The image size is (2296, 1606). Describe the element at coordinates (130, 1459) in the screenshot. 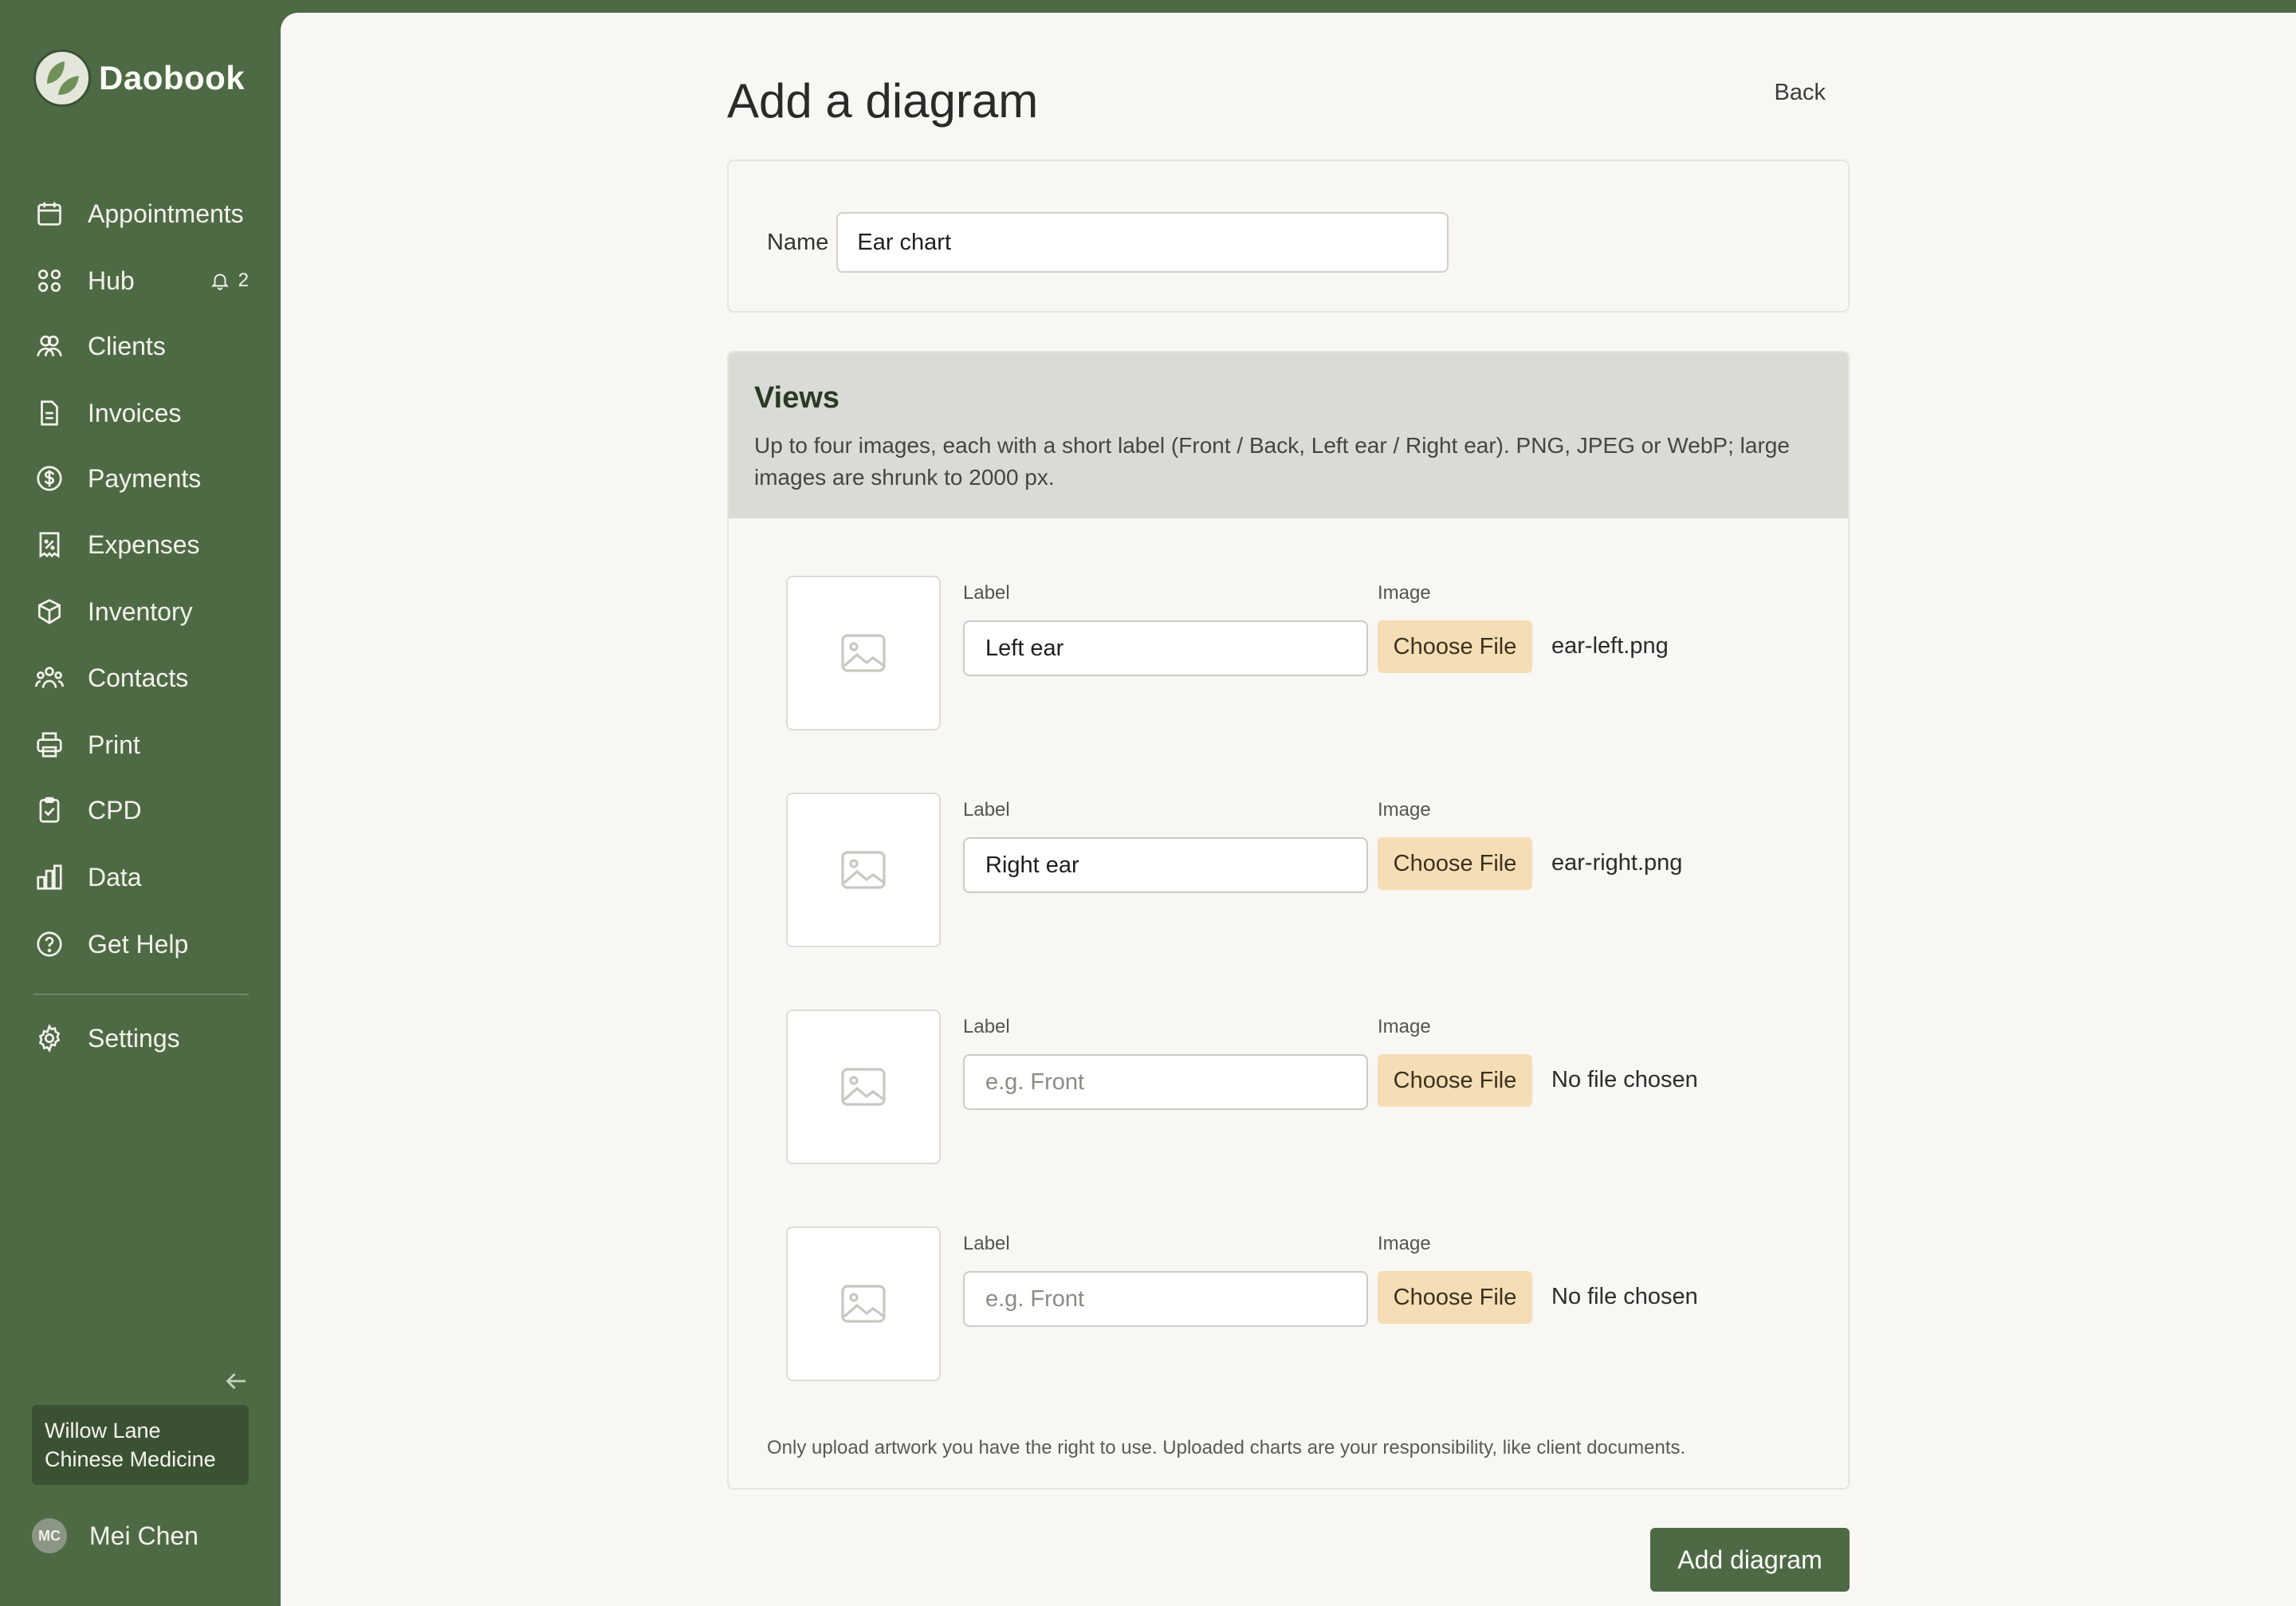

I see `practice-name-line2: Chinese Medicine` at that location.